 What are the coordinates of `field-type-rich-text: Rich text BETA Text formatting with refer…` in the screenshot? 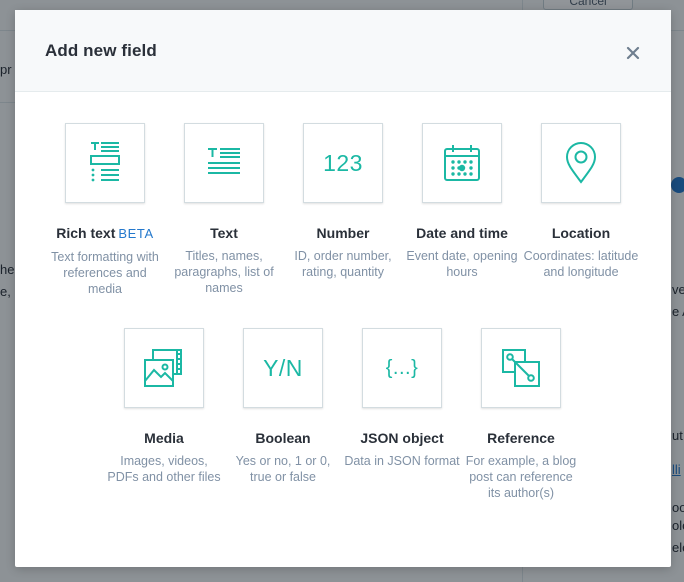 It's located at (105, 210).